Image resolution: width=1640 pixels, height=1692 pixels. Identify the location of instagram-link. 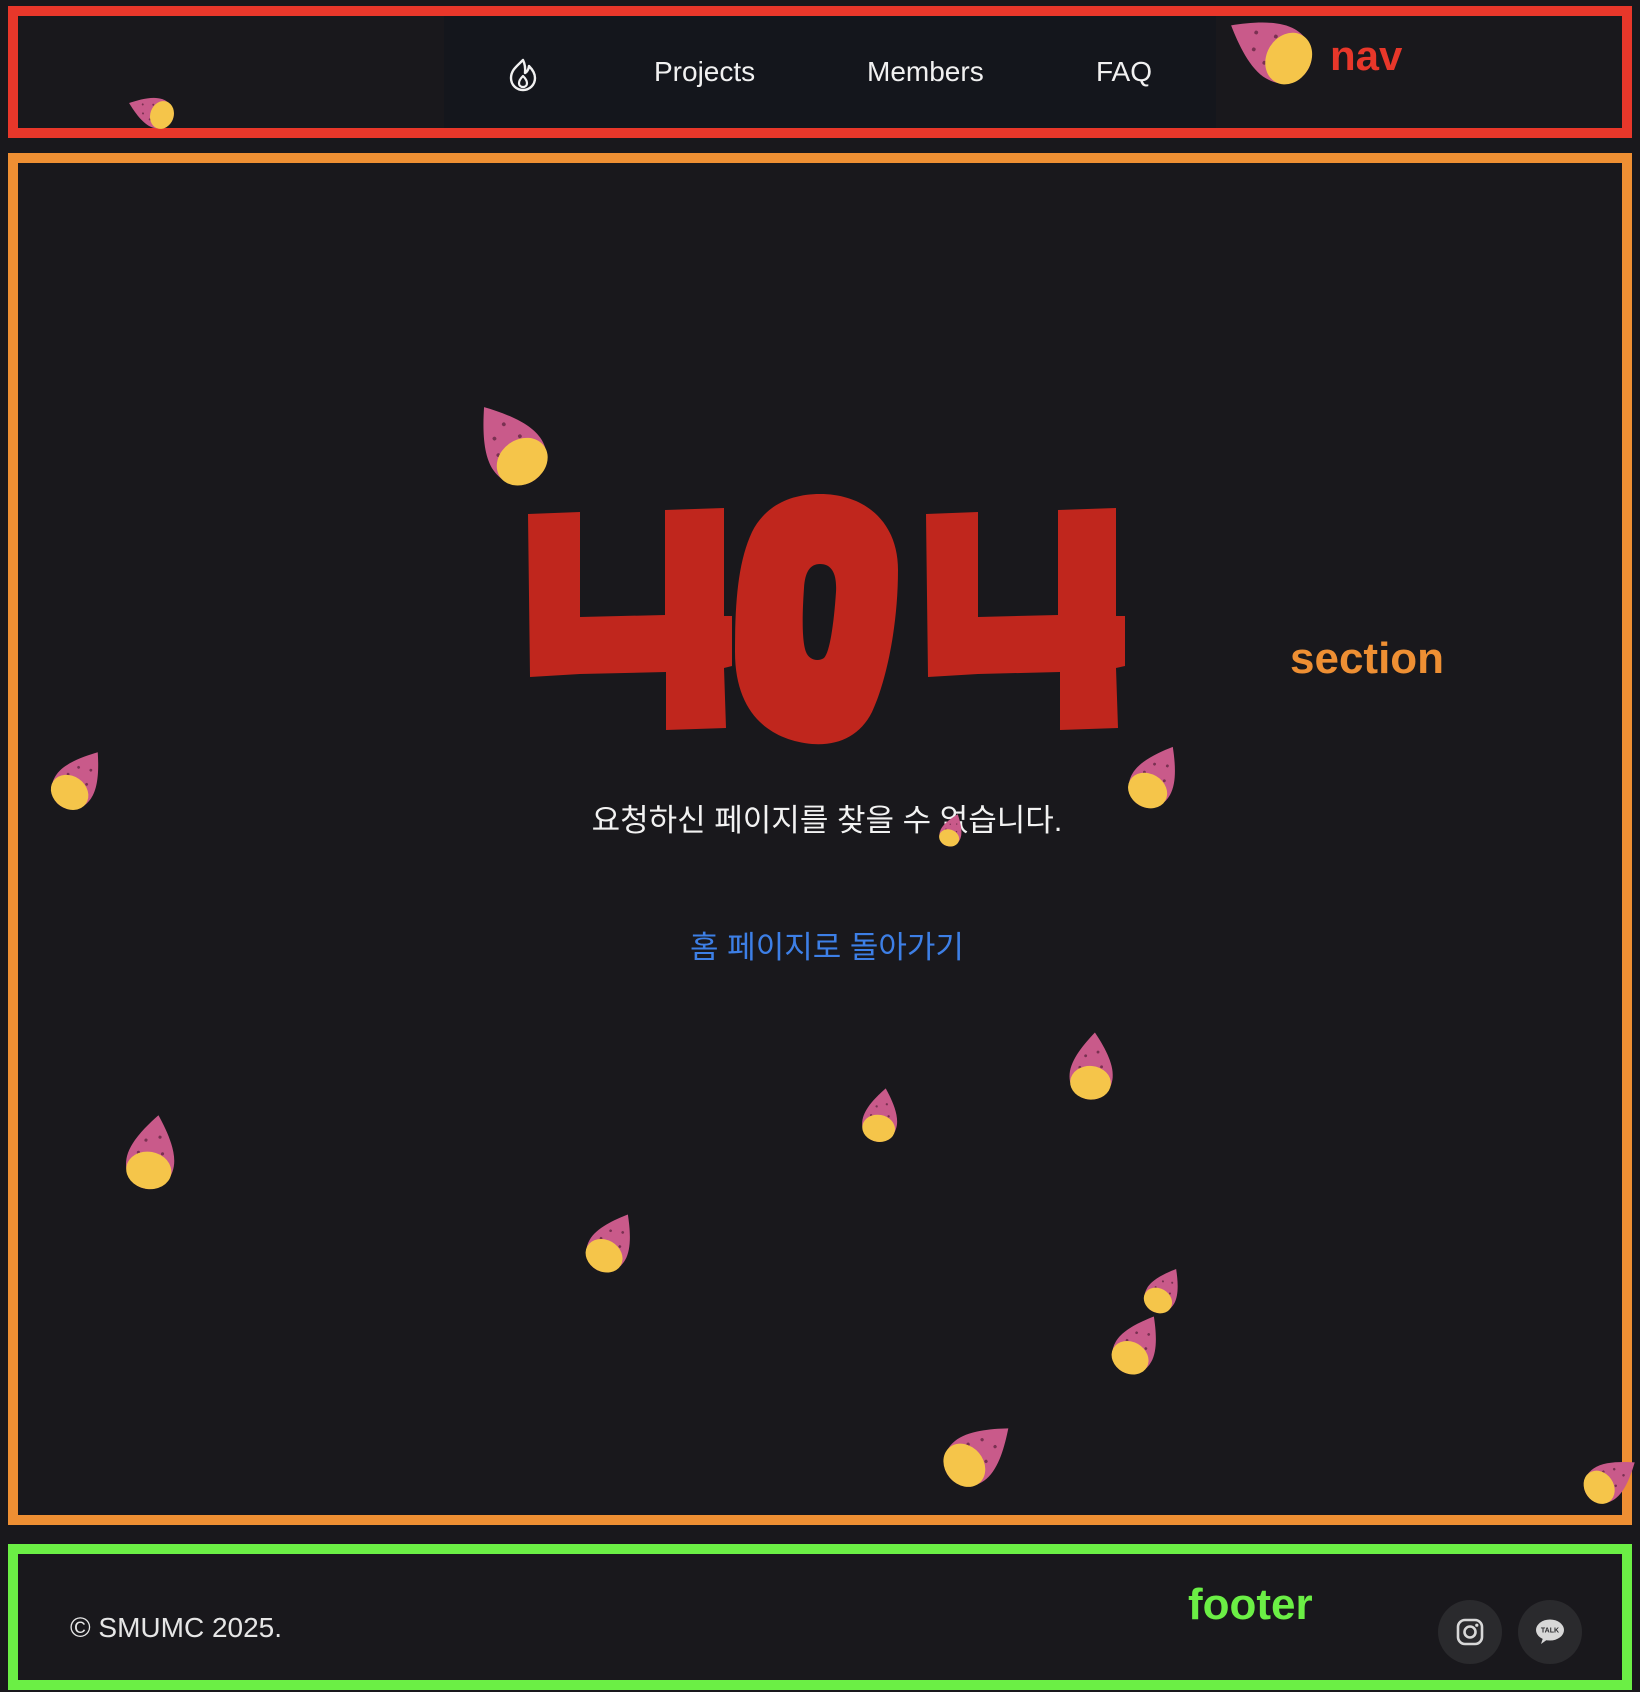
(1470, 1632).